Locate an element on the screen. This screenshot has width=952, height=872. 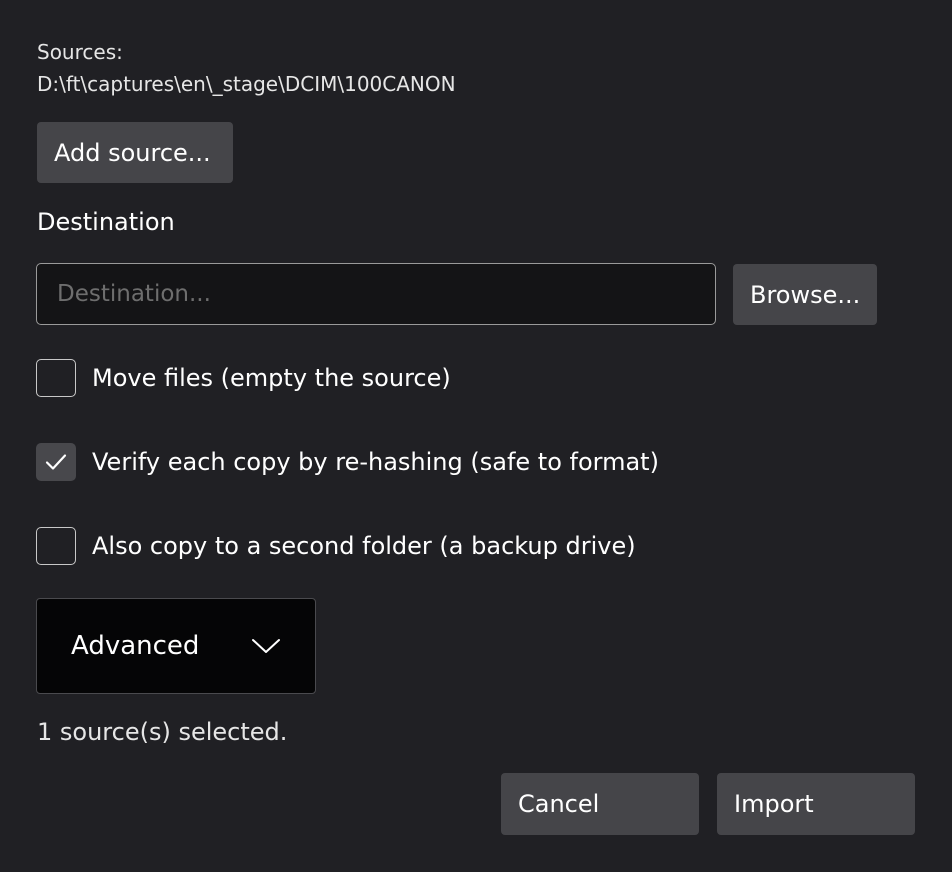
checkmark-icon is located at coordinates (56, 462).